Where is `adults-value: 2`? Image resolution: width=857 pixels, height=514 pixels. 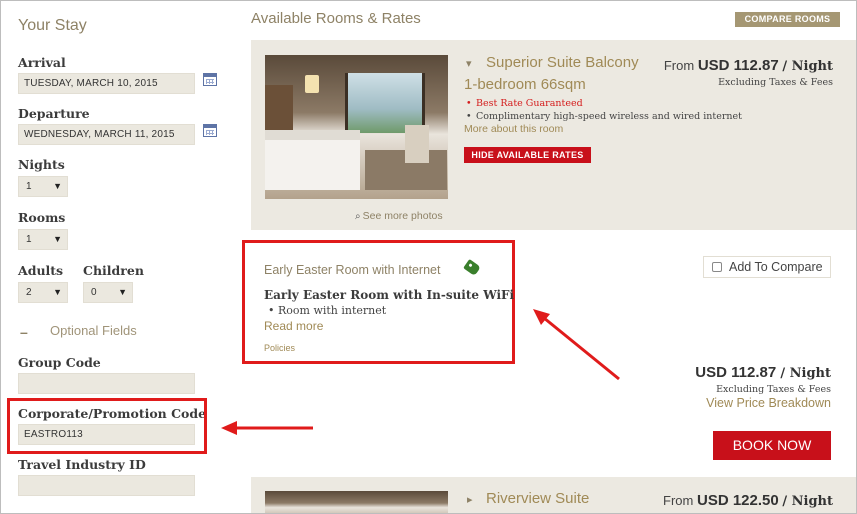
adults-value: 2 is located at coordinates (29, 292).